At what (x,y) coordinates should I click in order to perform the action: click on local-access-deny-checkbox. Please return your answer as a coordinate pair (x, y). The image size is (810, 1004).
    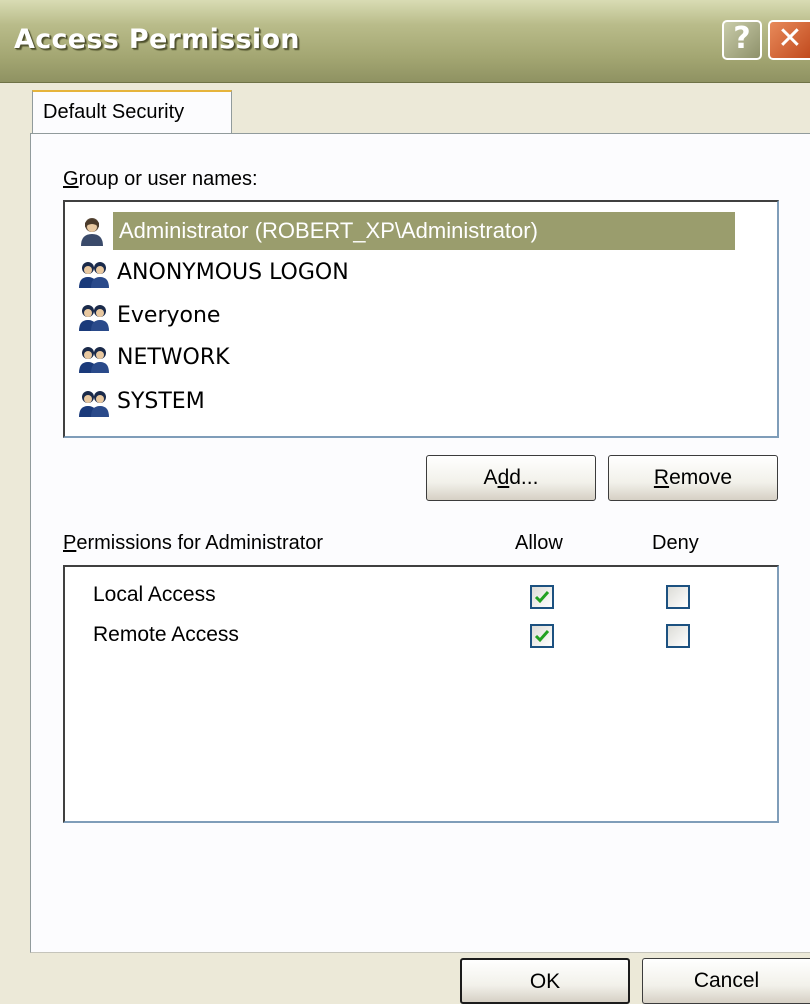
    Looking at the image, I should click on (678, 597).